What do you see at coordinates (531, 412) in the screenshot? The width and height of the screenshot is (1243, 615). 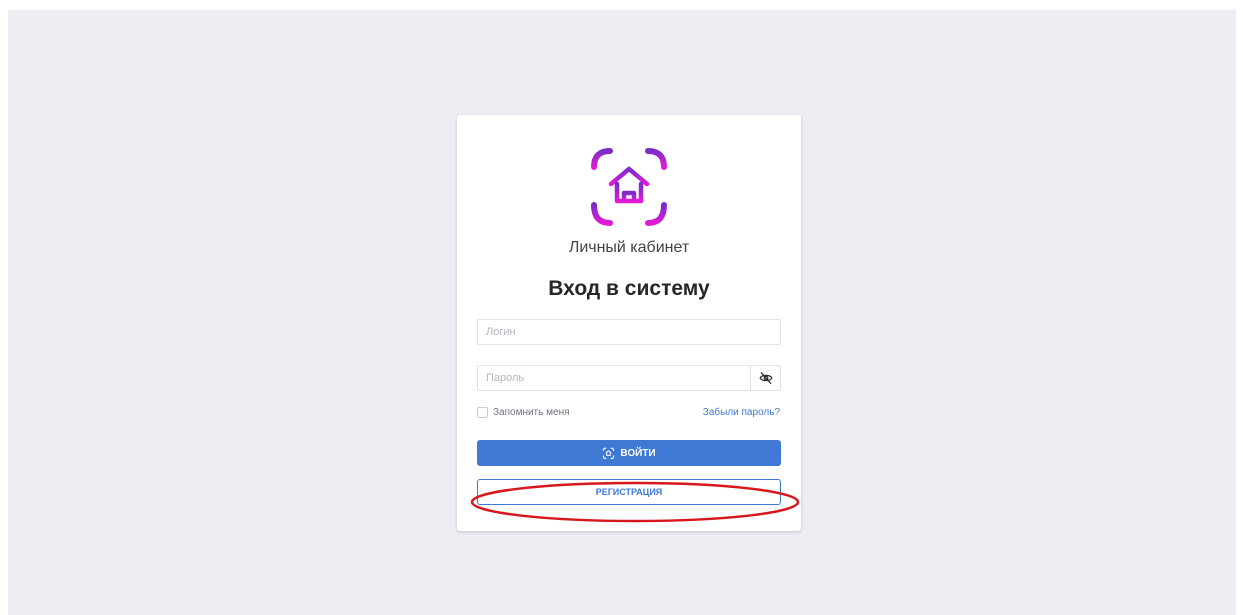 I see `remember-label: Запомнить меня` at bounding box center [531, 412].